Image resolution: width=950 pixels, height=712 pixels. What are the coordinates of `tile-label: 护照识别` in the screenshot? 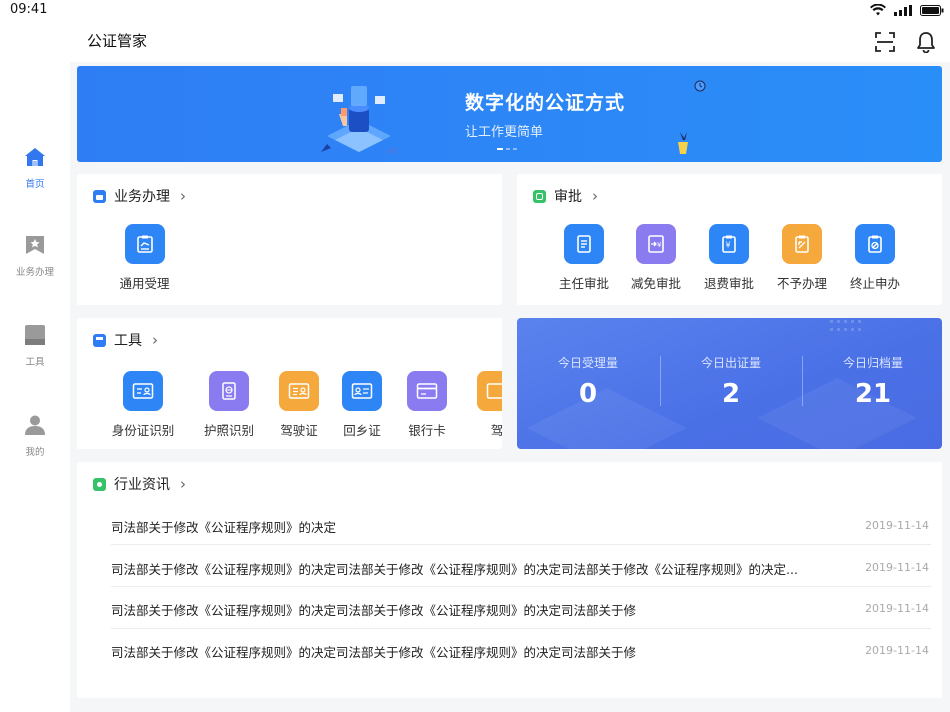 It's located at (228, 430).